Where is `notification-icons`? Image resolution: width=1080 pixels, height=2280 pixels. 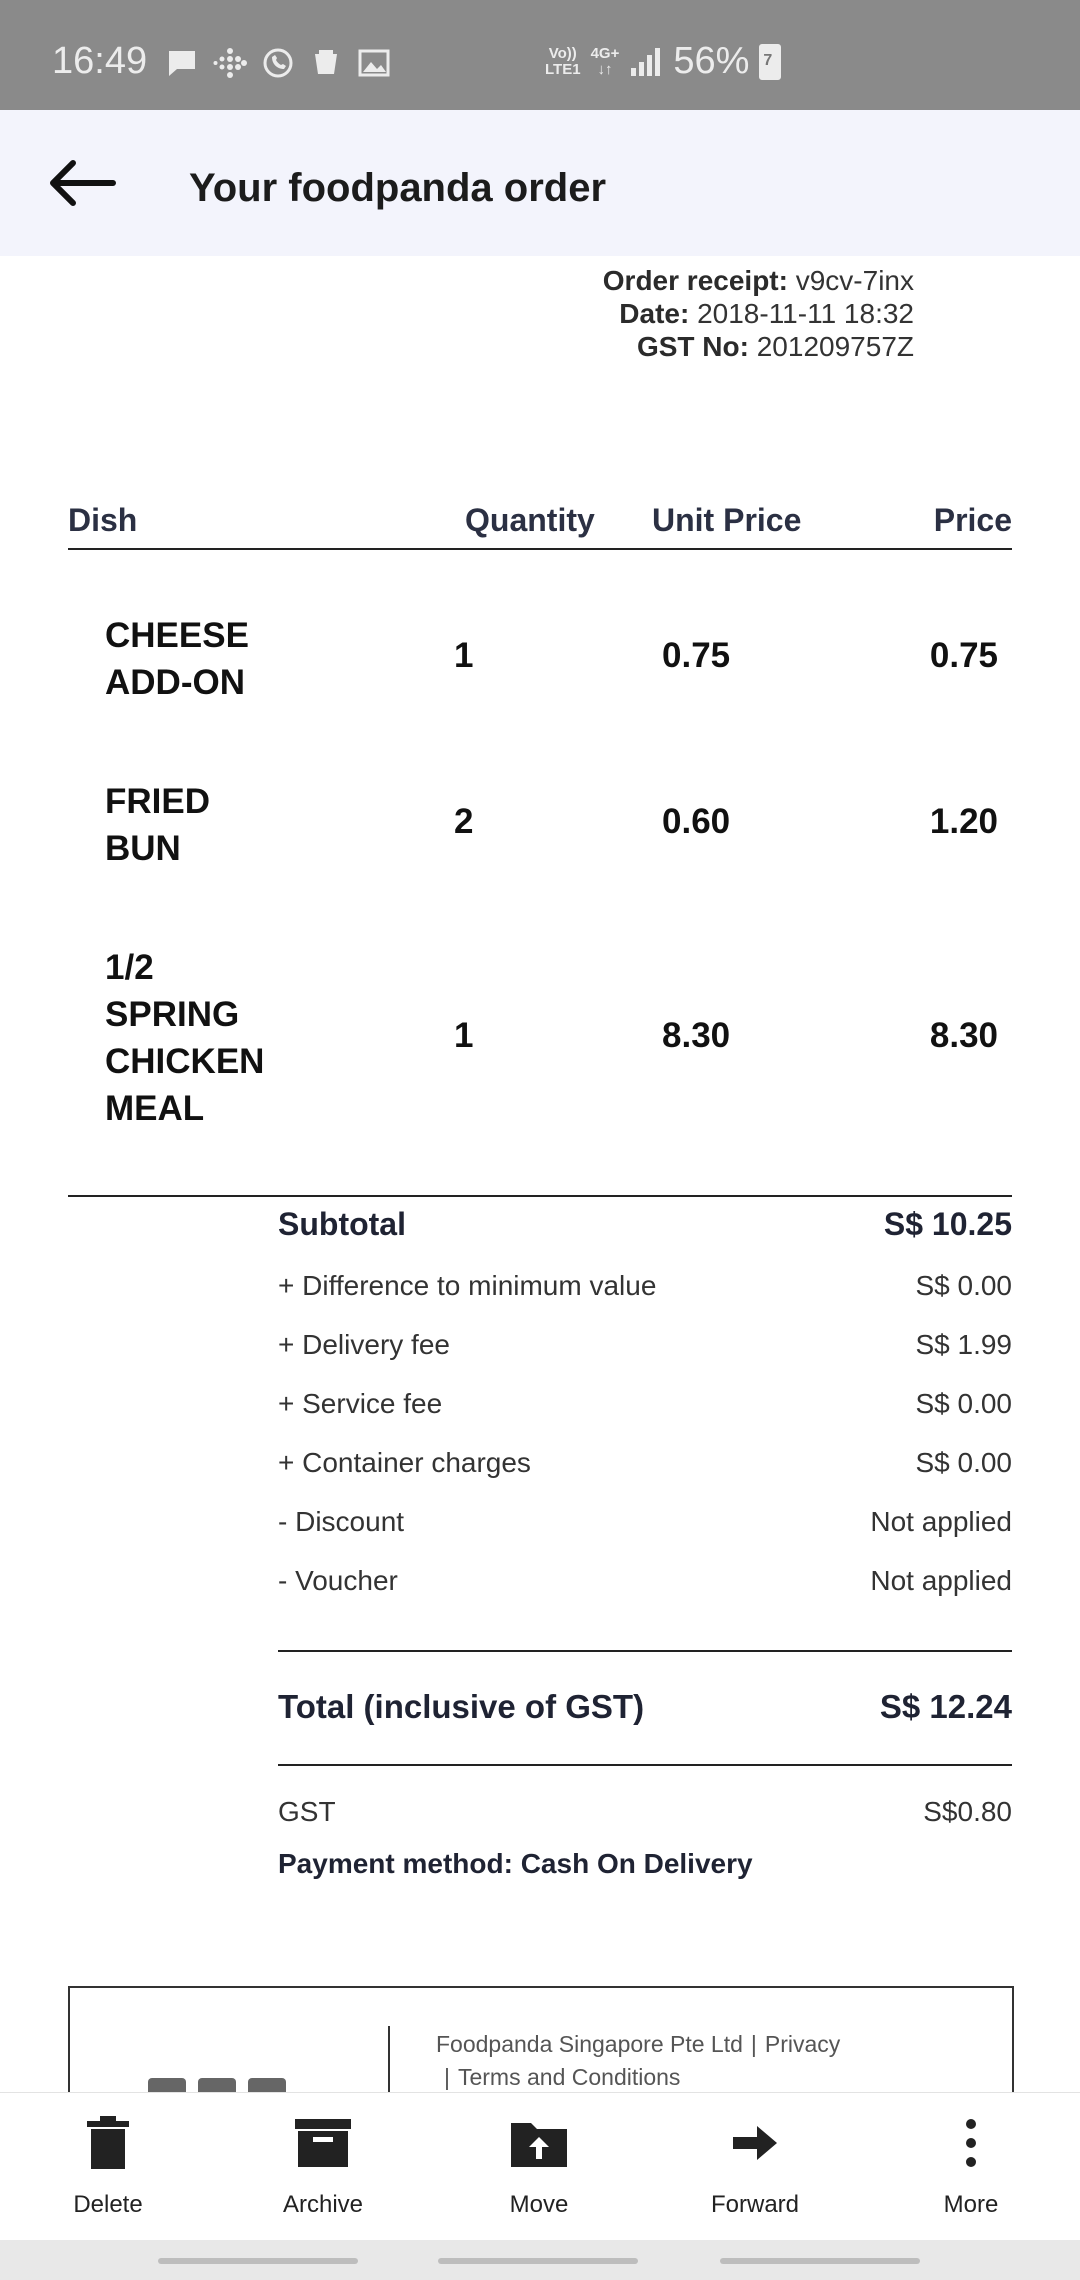 notification-icons is located at coordinates (278, 63).